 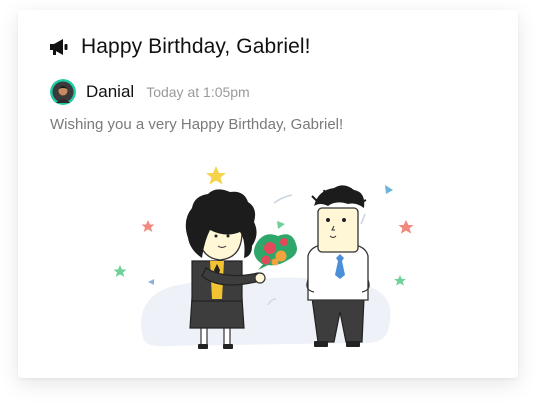 I want to click on megaphone-icon, so click(x=59, y=47).